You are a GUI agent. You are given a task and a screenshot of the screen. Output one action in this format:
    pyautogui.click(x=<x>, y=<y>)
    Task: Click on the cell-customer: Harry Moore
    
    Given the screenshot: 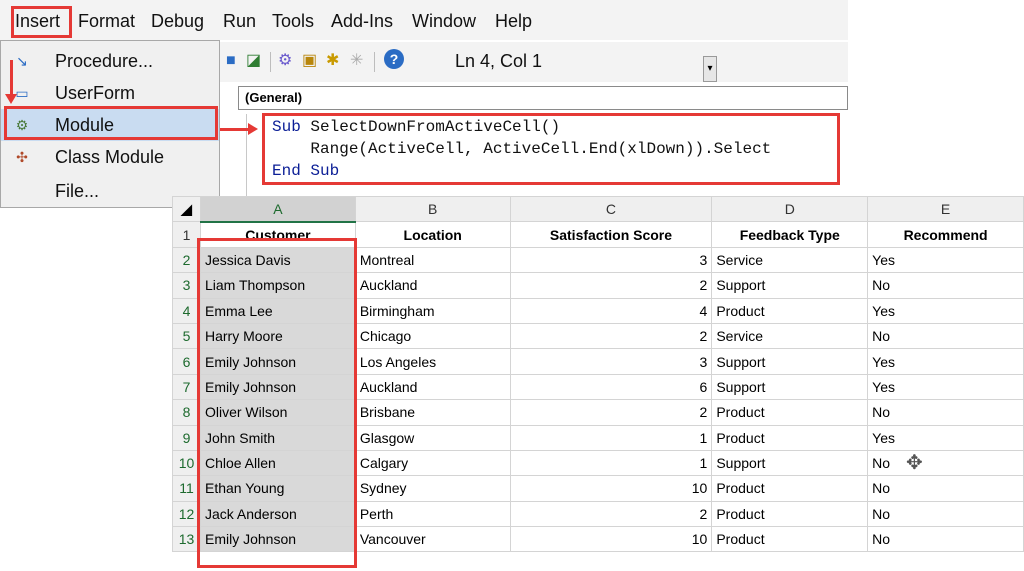 What is the action you would take?
    pyautogui.click(x=277, y=336)
    